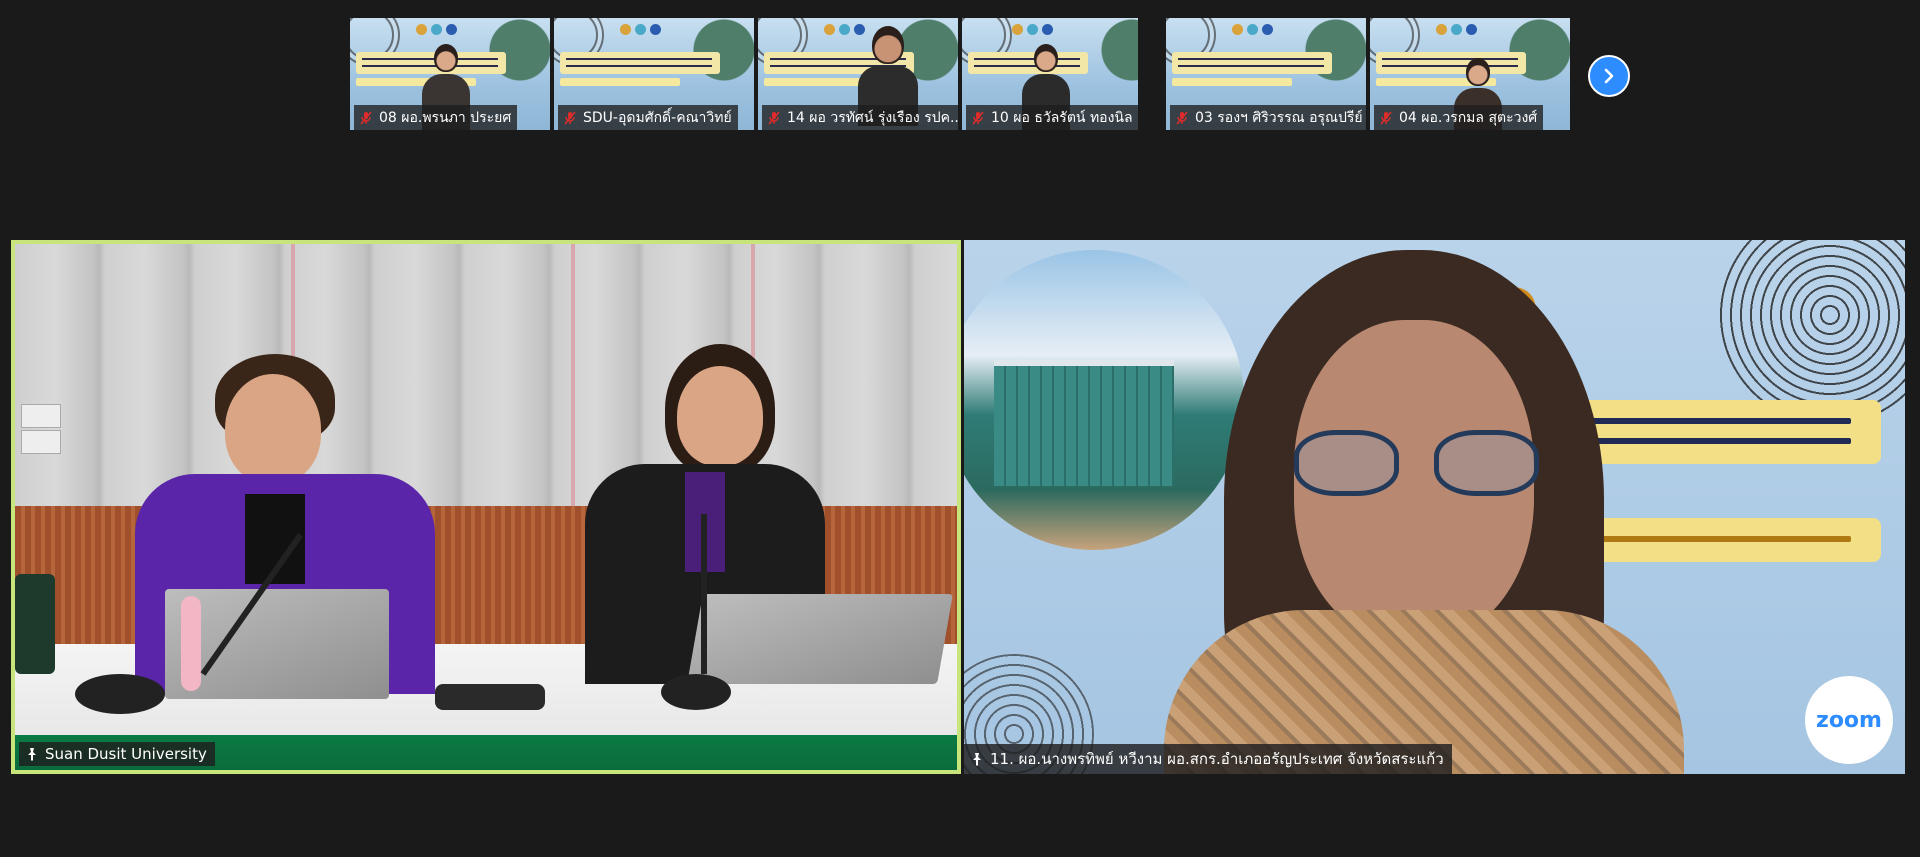 The height and width of the screenshot is (857, 1920). What do you see at coordinates (117, 754) in the screenshot?
I see `participant-name-tag: Suan Dusit University` at bounding box center [117, 754].